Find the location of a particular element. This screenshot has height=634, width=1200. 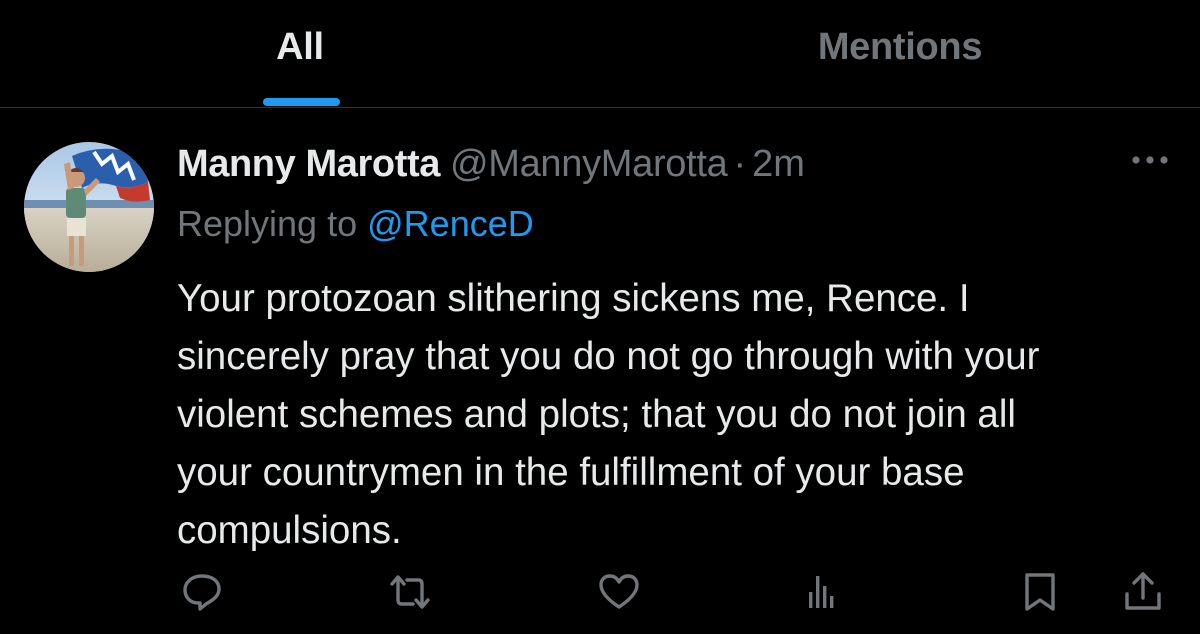

avatar is located at coordinates (89, 207).